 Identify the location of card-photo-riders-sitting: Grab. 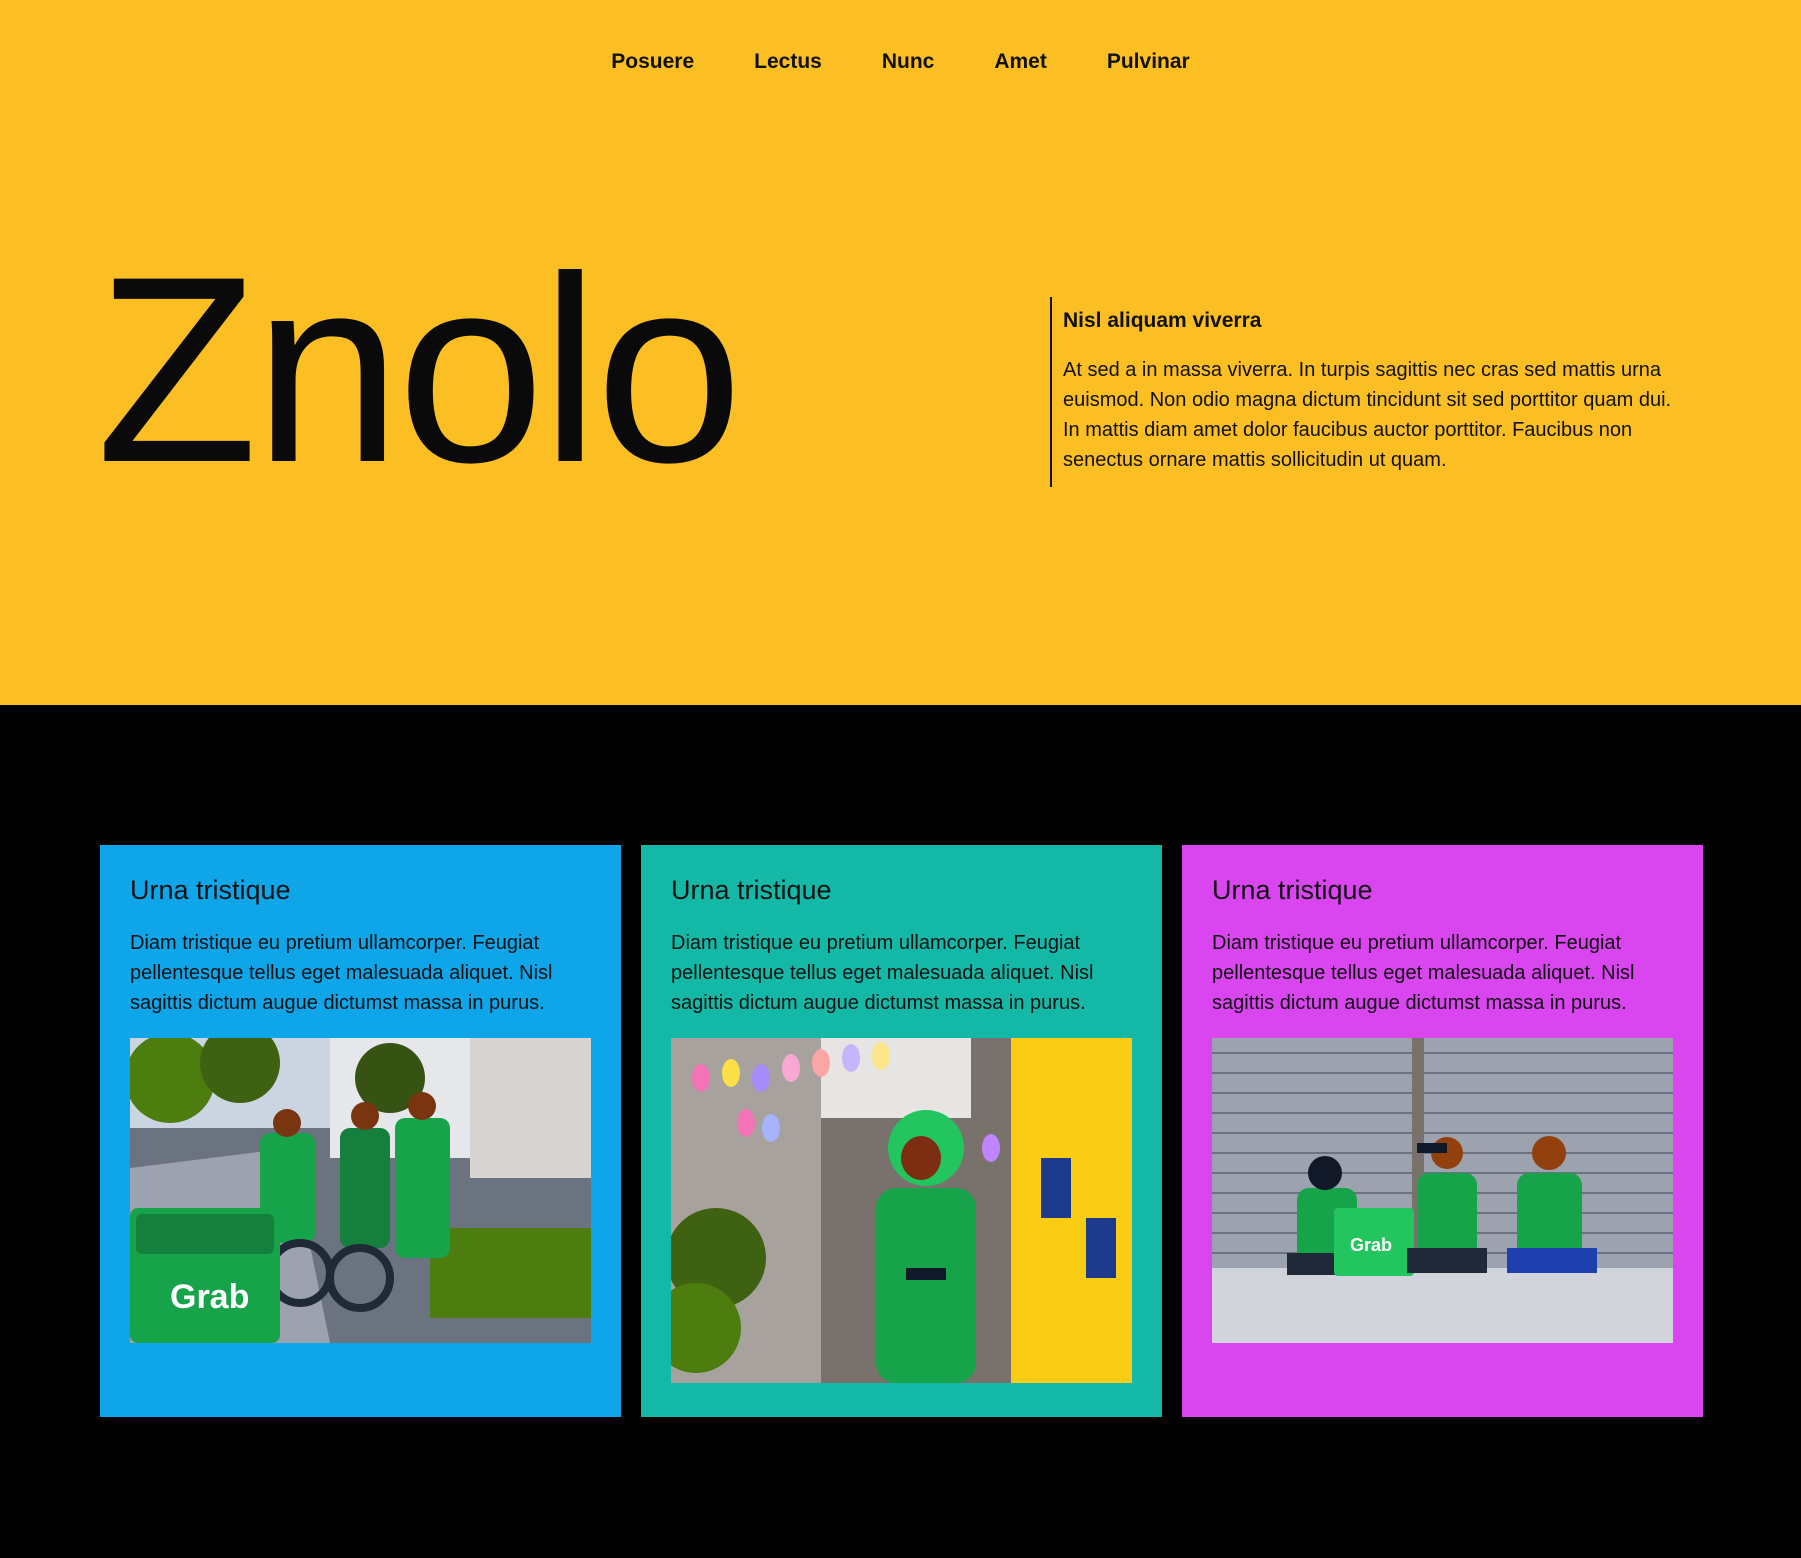
(1442, 1190).